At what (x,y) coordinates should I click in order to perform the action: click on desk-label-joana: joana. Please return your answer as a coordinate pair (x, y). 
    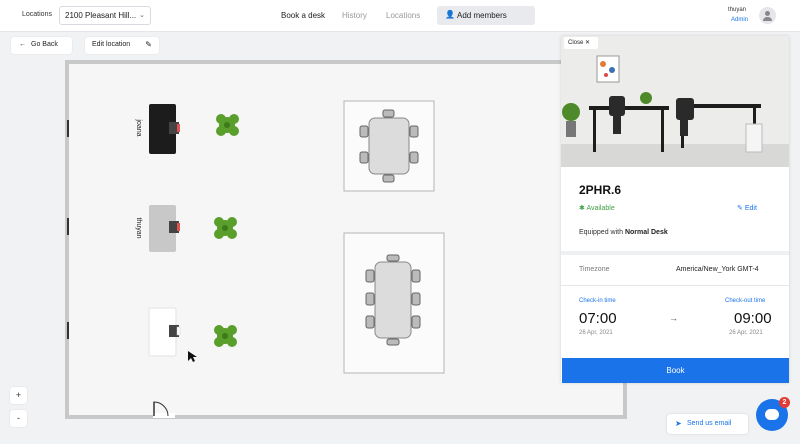
    Looking at the image, I should click on (138, 127).